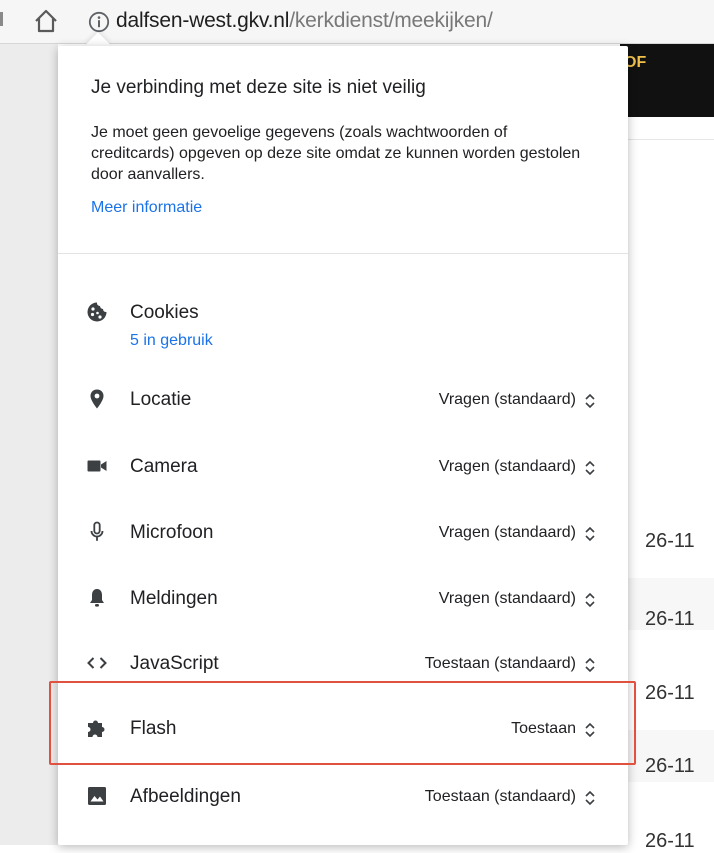  Describe the element at coordinates (97, 312) in the screenshot. I see `cookie-icon` at that location.